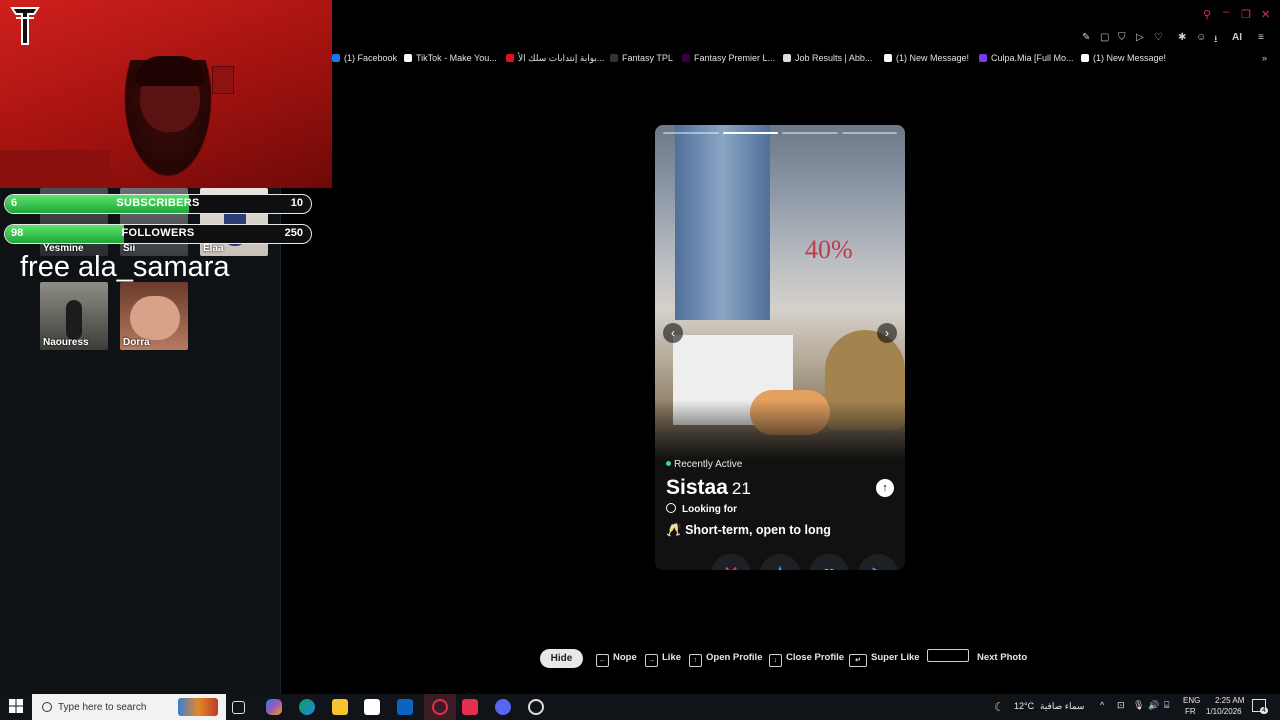 This screenshot has width=1280, height=720. I want to click on thumbnail-face, so click(155, 318).